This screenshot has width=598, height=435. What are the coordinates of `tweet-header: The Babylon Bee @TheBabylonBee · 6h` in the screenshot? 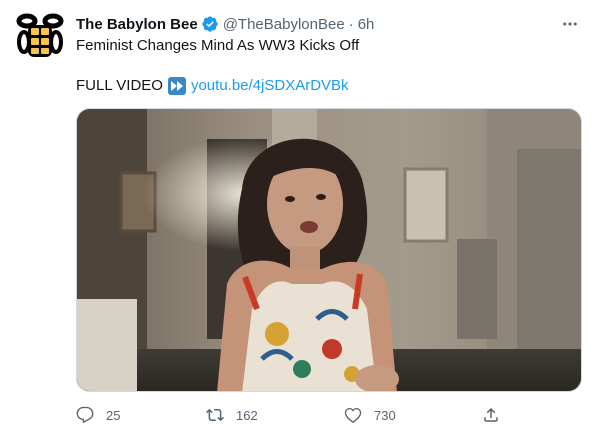 It's located at (329, 24).